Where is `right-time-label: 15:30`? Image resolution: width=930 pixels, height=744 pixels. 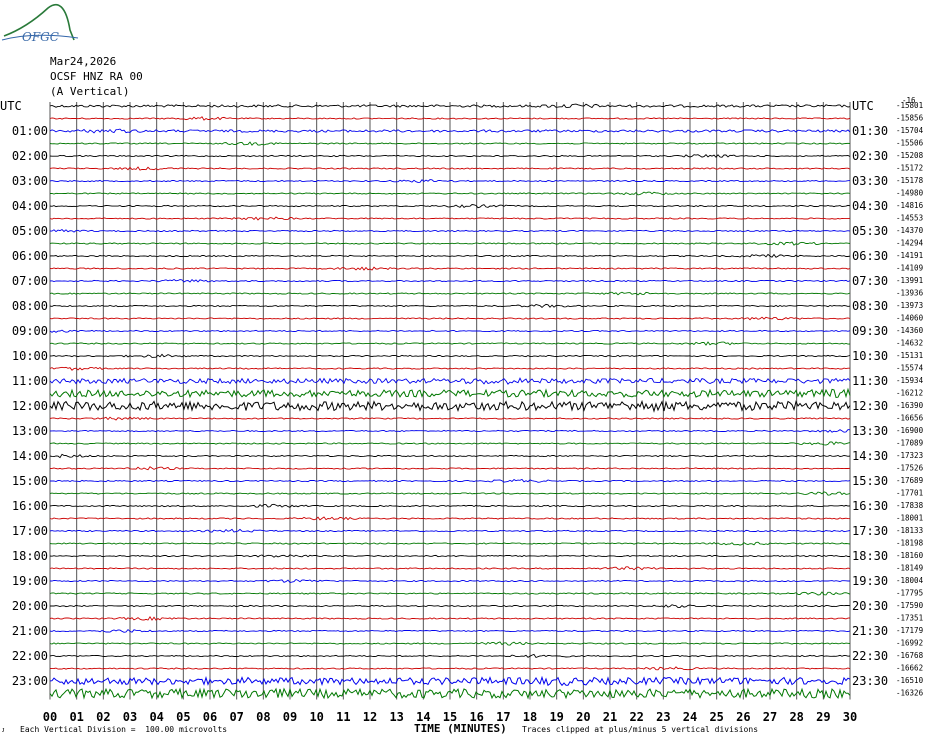 right-time-label: 15:30 is located at coordinates (870, 481).